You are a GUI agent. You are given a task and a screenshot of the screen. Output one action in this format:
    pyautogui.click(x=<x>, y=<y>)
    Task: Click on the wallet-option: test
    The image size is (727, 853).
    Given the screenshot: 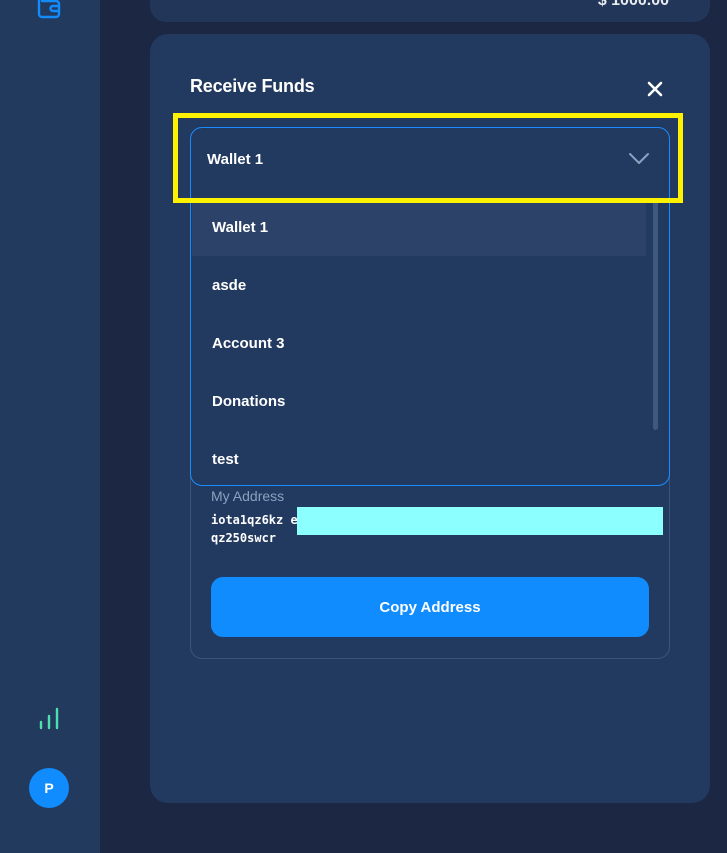 What is the action you would take?
    pyautogui.click(x=419, y=457)
    